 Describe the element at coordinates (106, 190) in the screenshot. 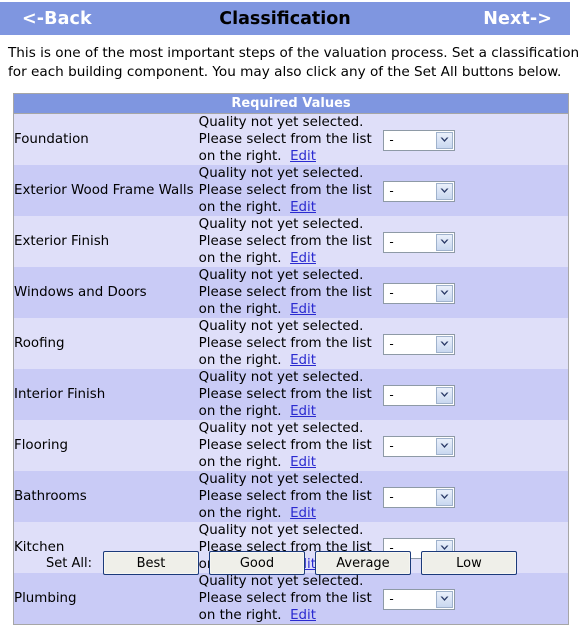

I see `component-label: Exterior Wood Frame Walls` at that location.